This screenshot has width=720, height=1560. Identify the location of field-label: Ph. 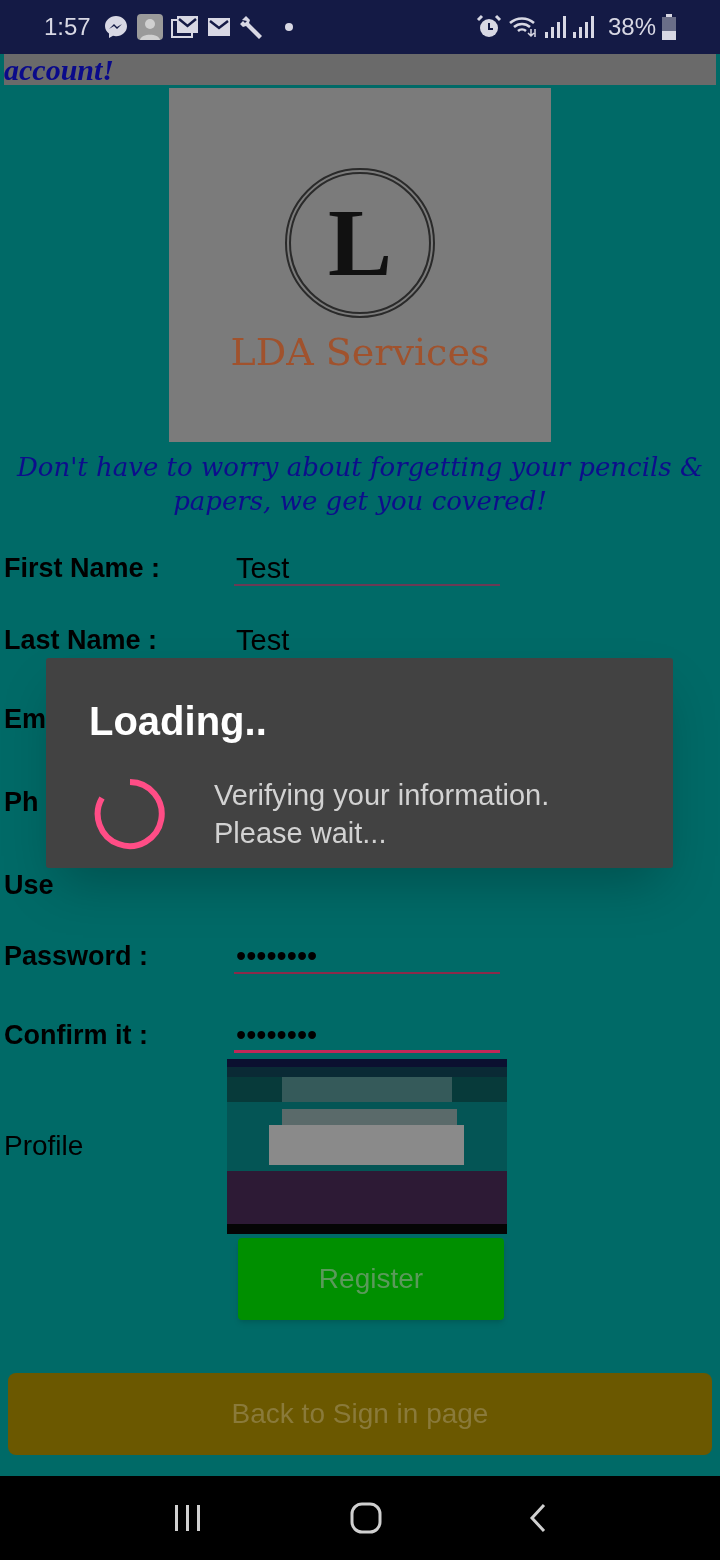
(21, 802).